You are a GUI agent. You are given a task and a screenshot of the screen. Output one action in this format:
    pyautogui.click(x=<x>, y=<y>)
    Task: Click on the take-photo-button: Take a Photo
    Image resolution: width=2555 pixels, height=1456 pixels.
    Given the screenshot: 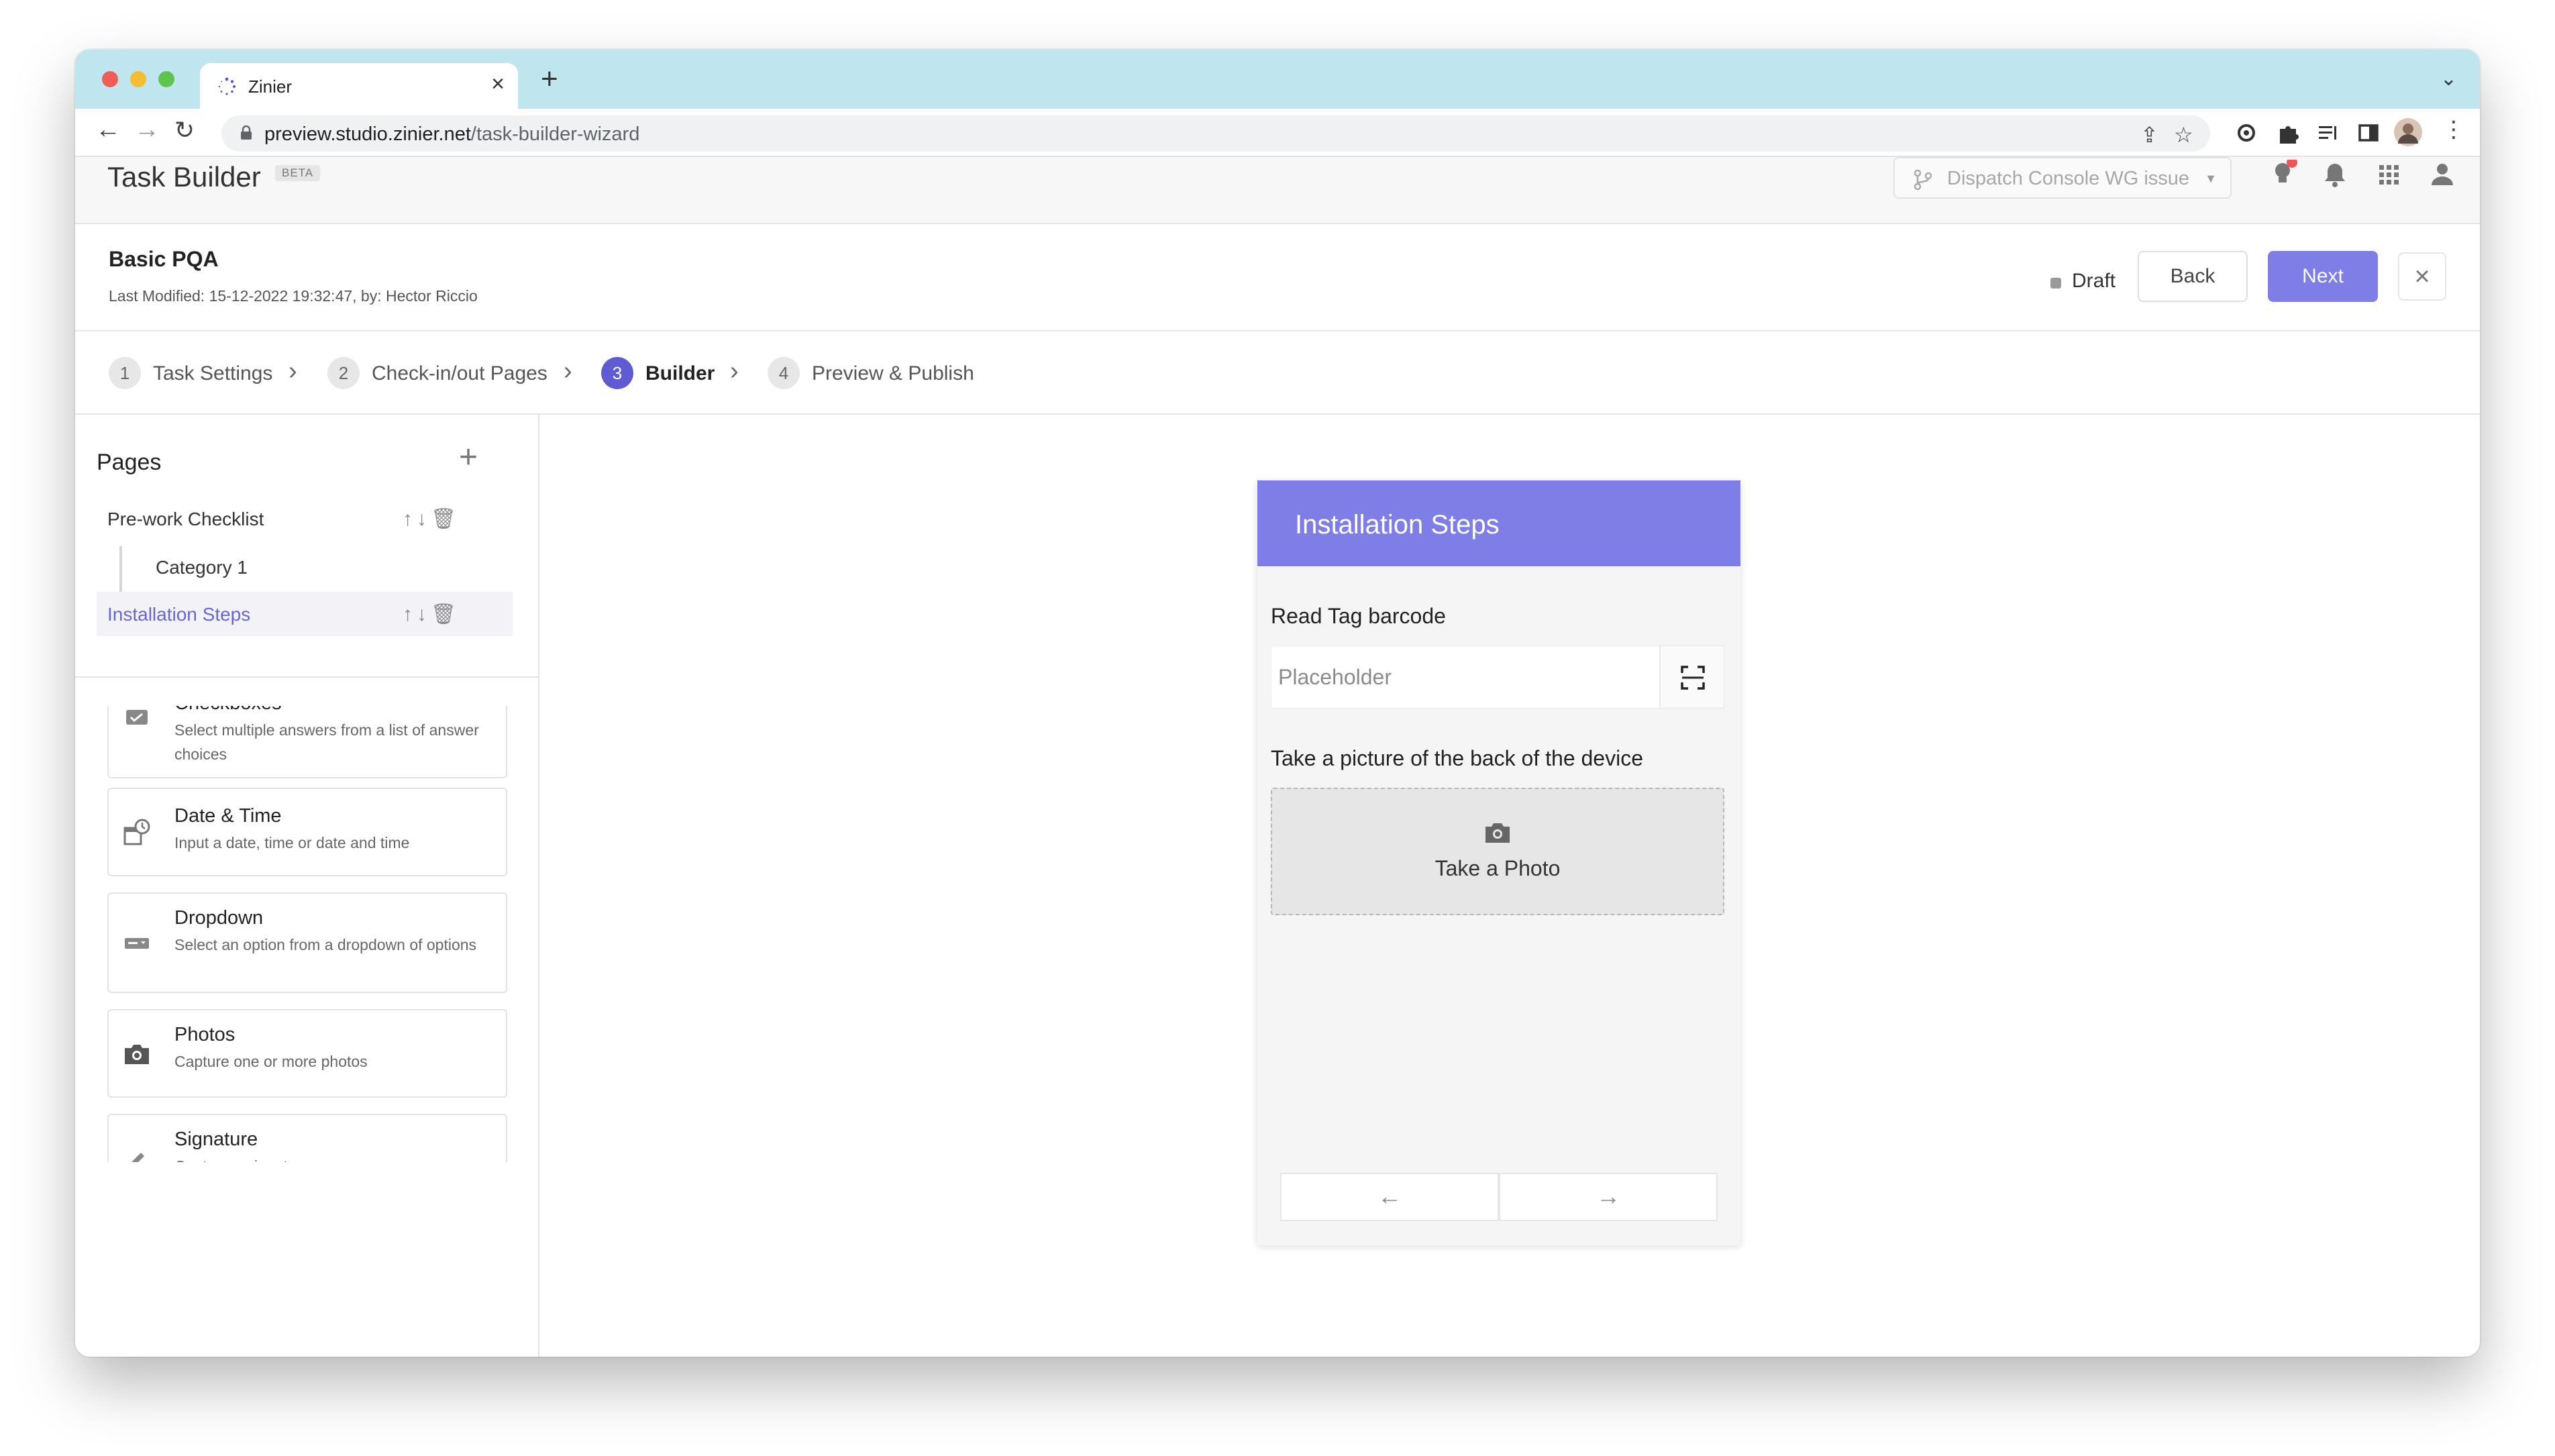 What is the action you would take?
    pyautogui.click(x=1497, y=852)
    